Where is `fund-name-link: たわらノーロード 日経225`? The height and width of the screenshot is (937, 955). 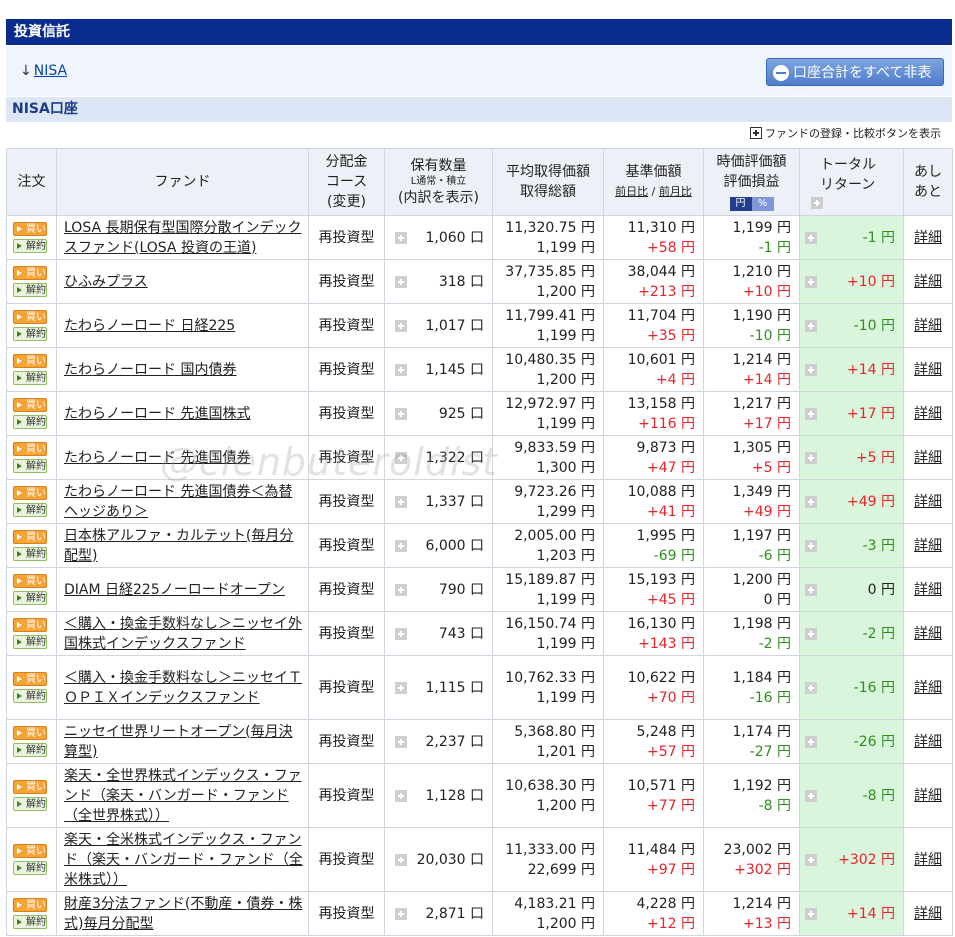
fund-name-link: たわらノーロード 日経225 is located at coordinates (149, 326).